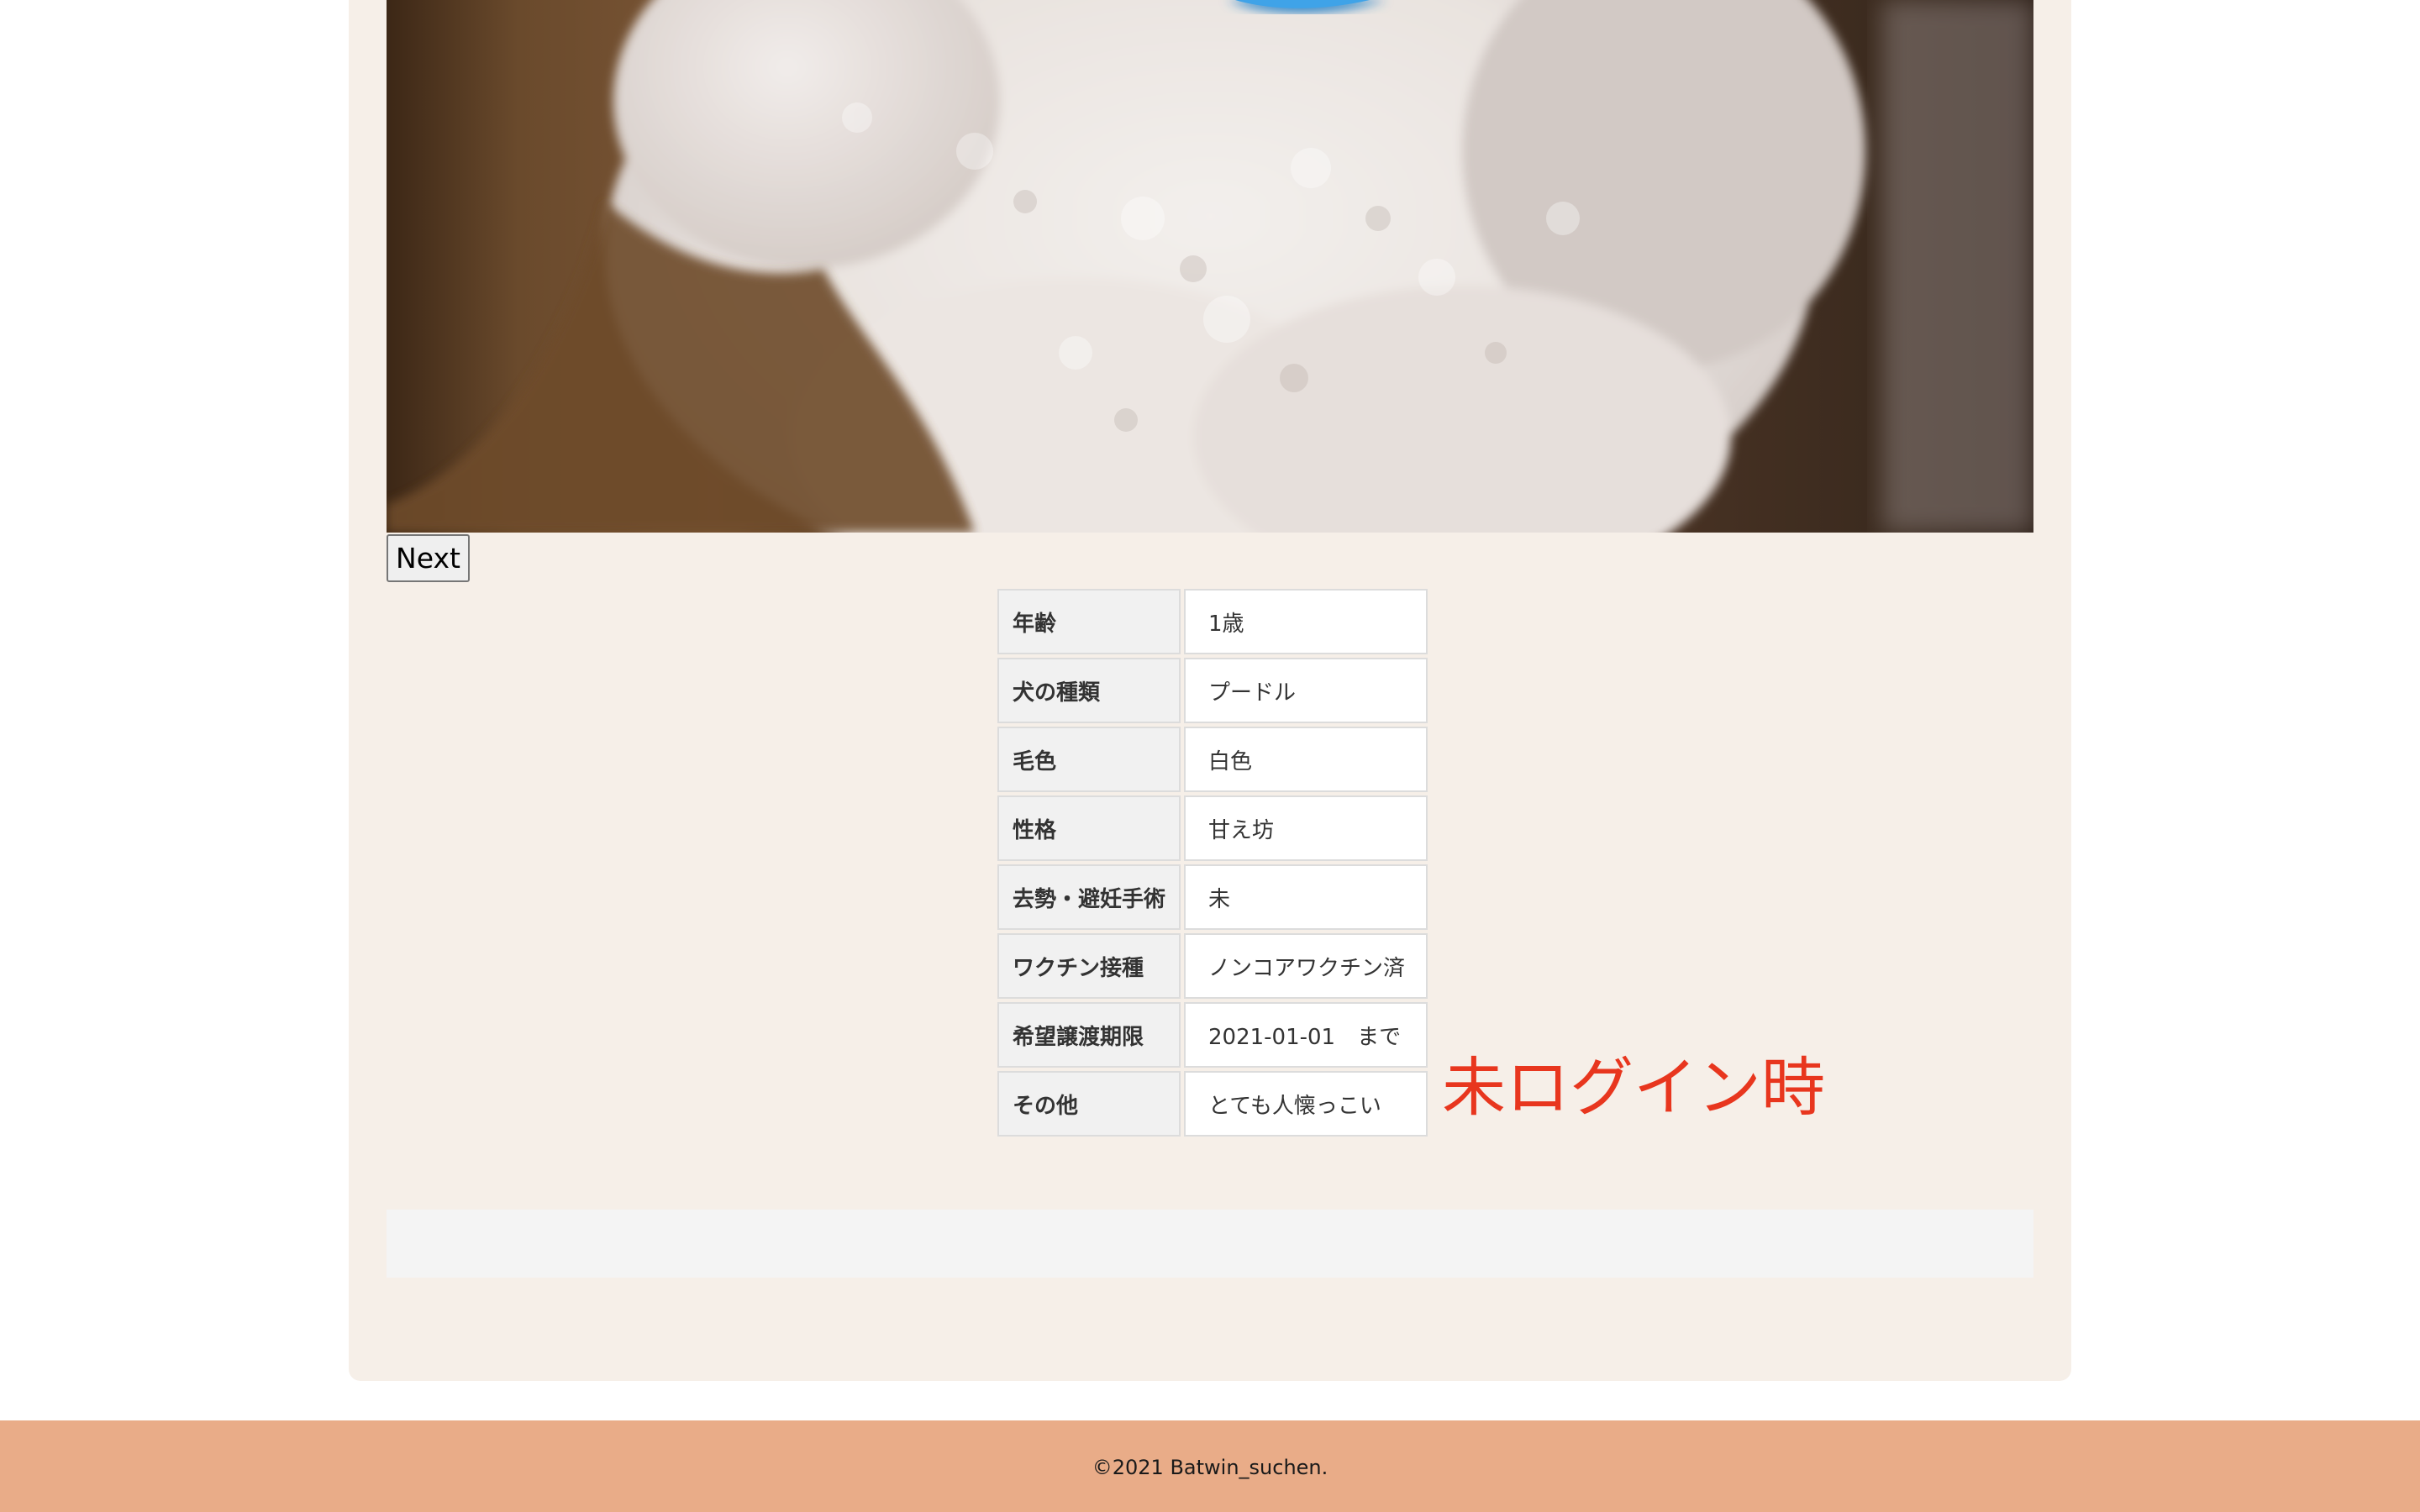 Image resolution: width=2420 pixels, height=1512 pixels. Describe the element at coordinates (1089, 897) in the screenshot. I see `detail-label: 去勢・避妊手術` at that location.